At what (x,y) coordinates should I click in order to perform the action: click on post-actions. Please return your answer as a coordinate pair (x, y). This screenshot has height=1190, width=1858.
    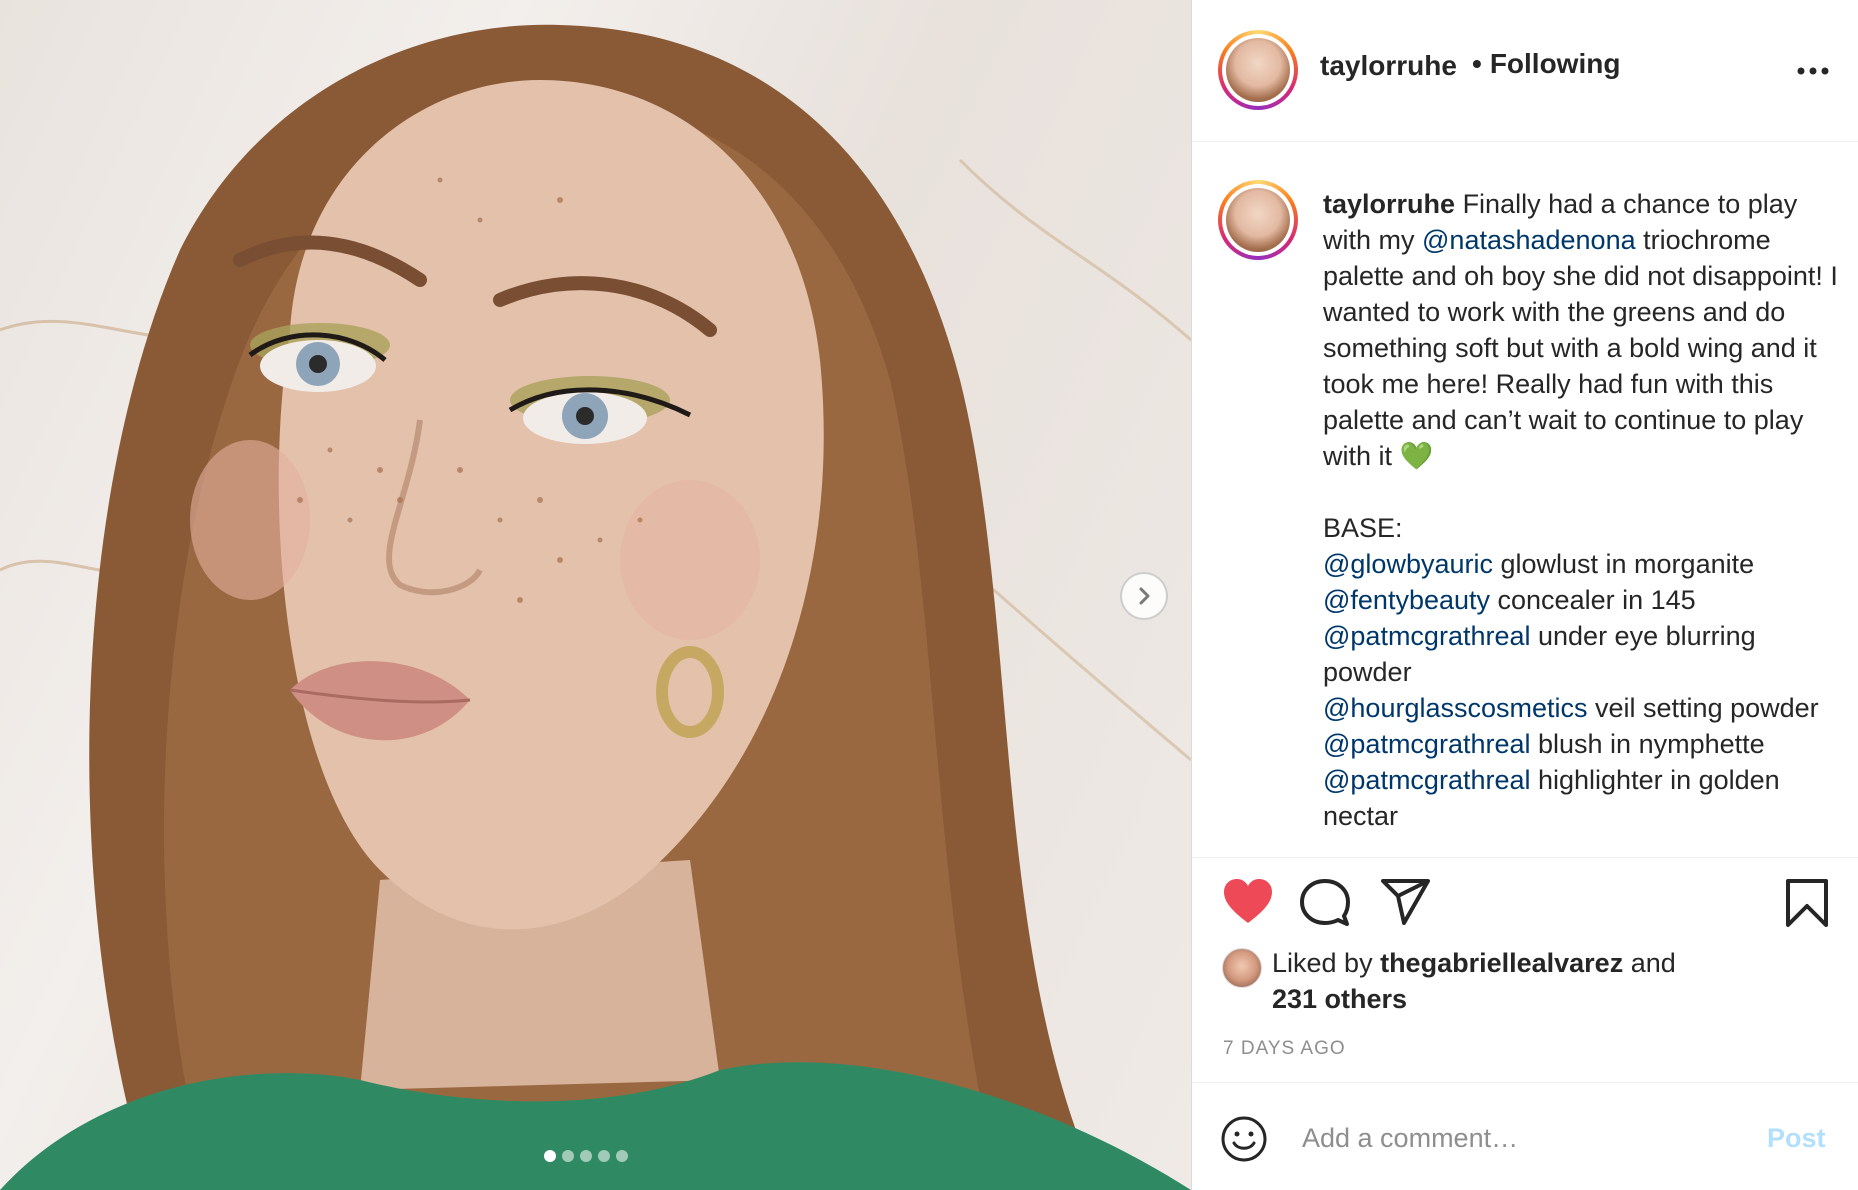
    Looking at the image, I should click on (1525, 908).